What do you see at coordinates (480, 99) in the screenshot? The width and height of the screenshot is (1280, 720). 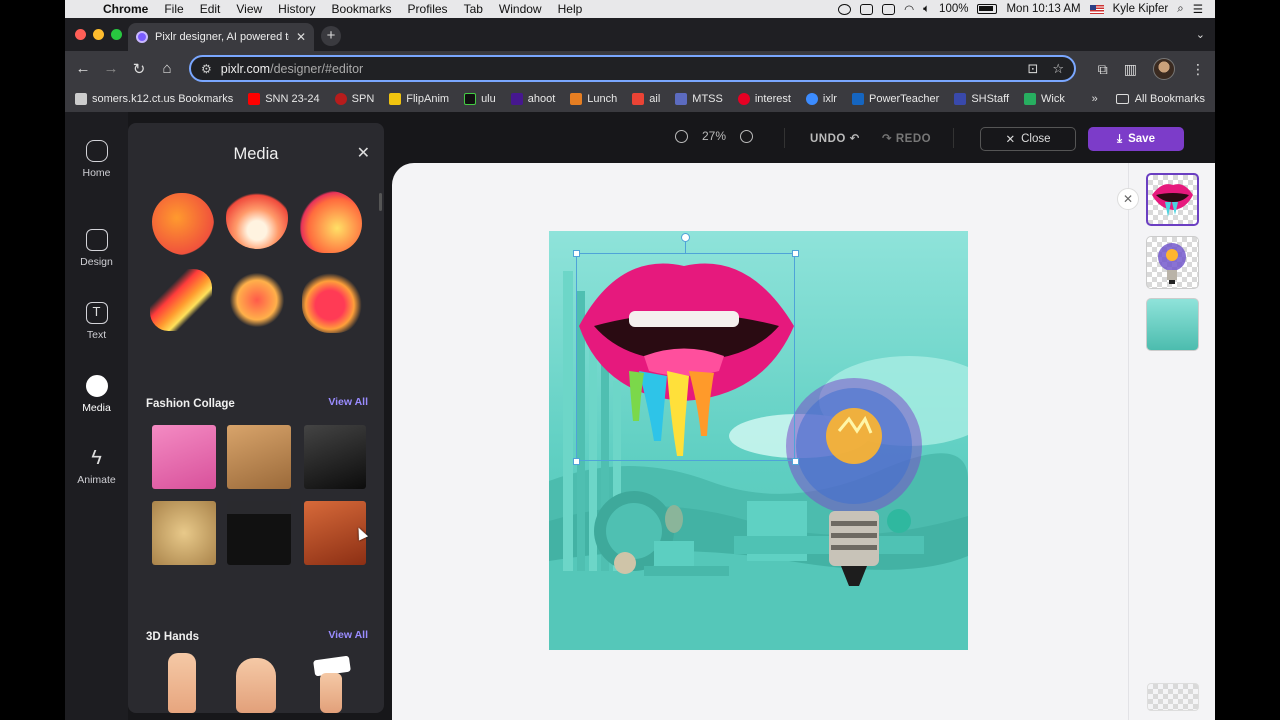 I see `bookmark-item: ulu` at bounding box center [480, 99].